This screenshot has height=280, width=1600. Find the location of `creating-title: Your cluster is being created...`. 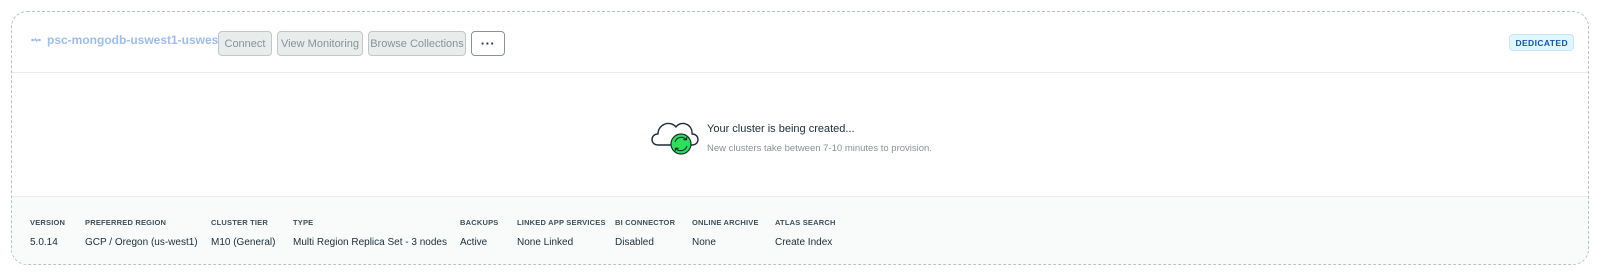

creating-title: Your cluster is being created... is located at coordinates (781, 129).